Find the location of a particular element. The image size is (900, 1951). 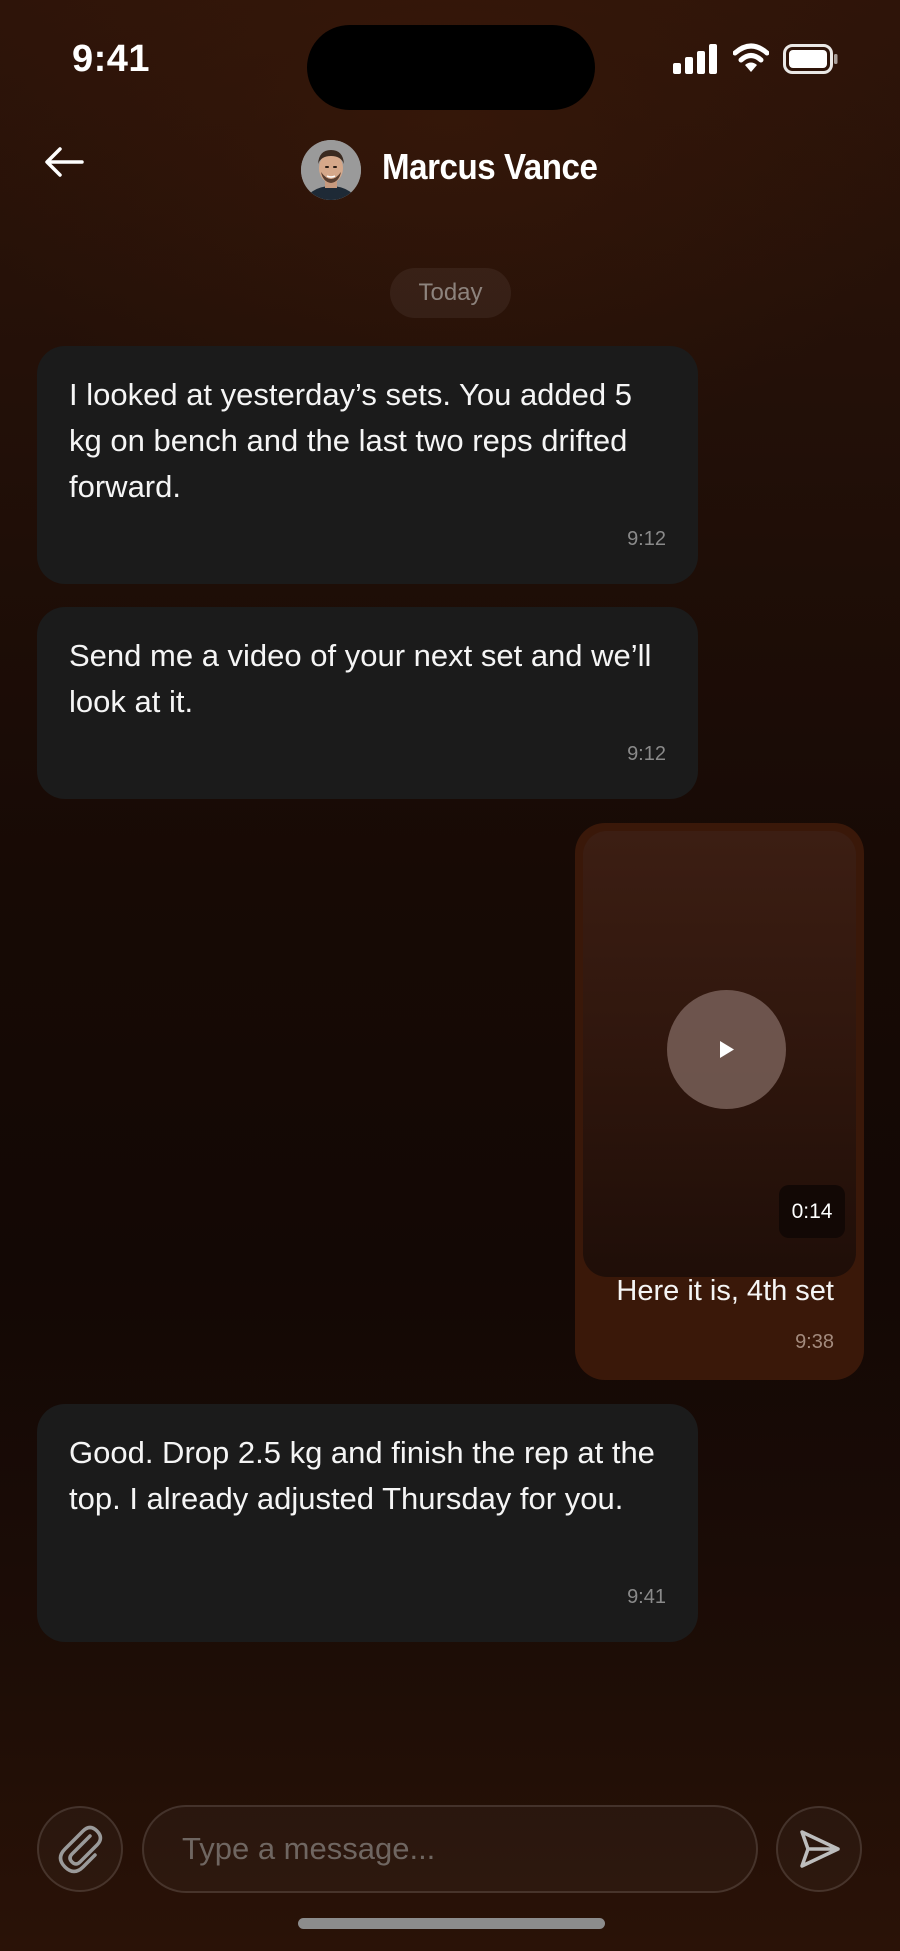

contact-avatar is located at coordinates (331, 170).